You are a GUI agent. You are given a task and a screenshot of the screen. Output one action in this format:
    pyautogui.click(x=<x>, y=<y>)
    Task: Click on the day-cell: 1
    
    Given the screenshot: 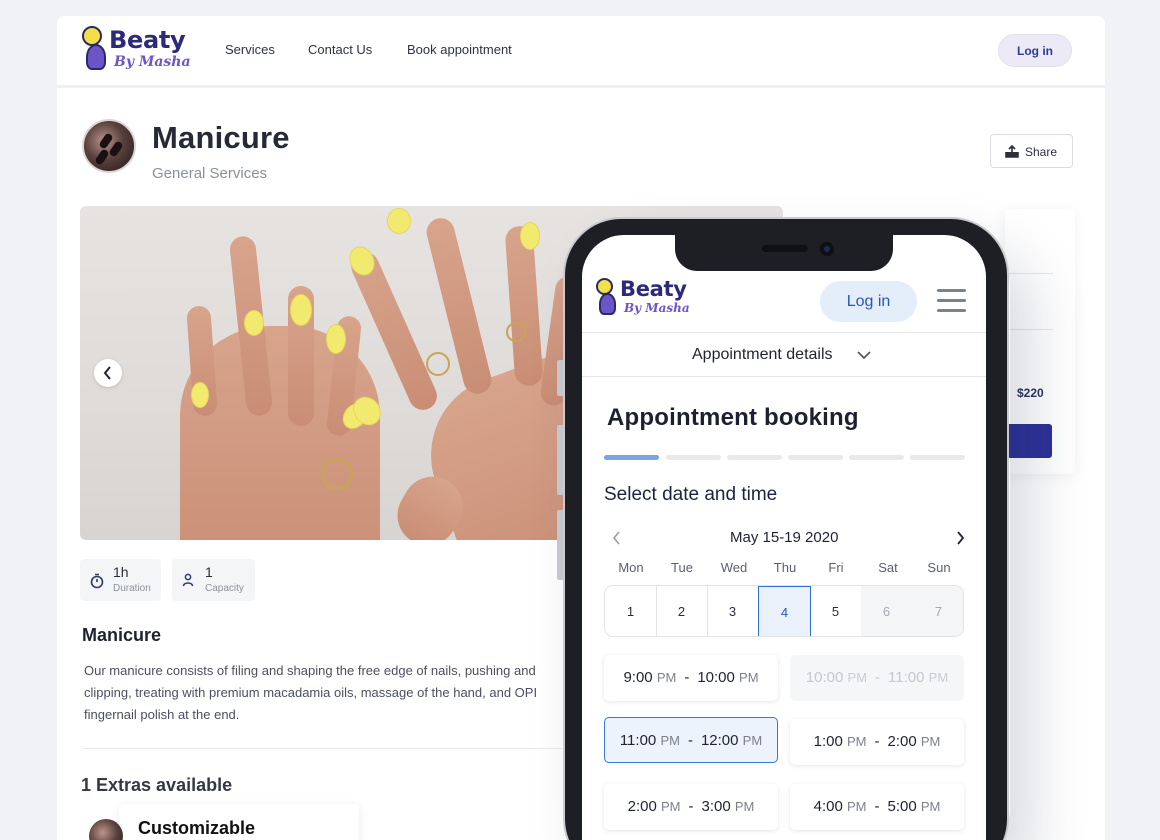 What is the action you would take?
    pyautogui.click(x=631, y=611)
    